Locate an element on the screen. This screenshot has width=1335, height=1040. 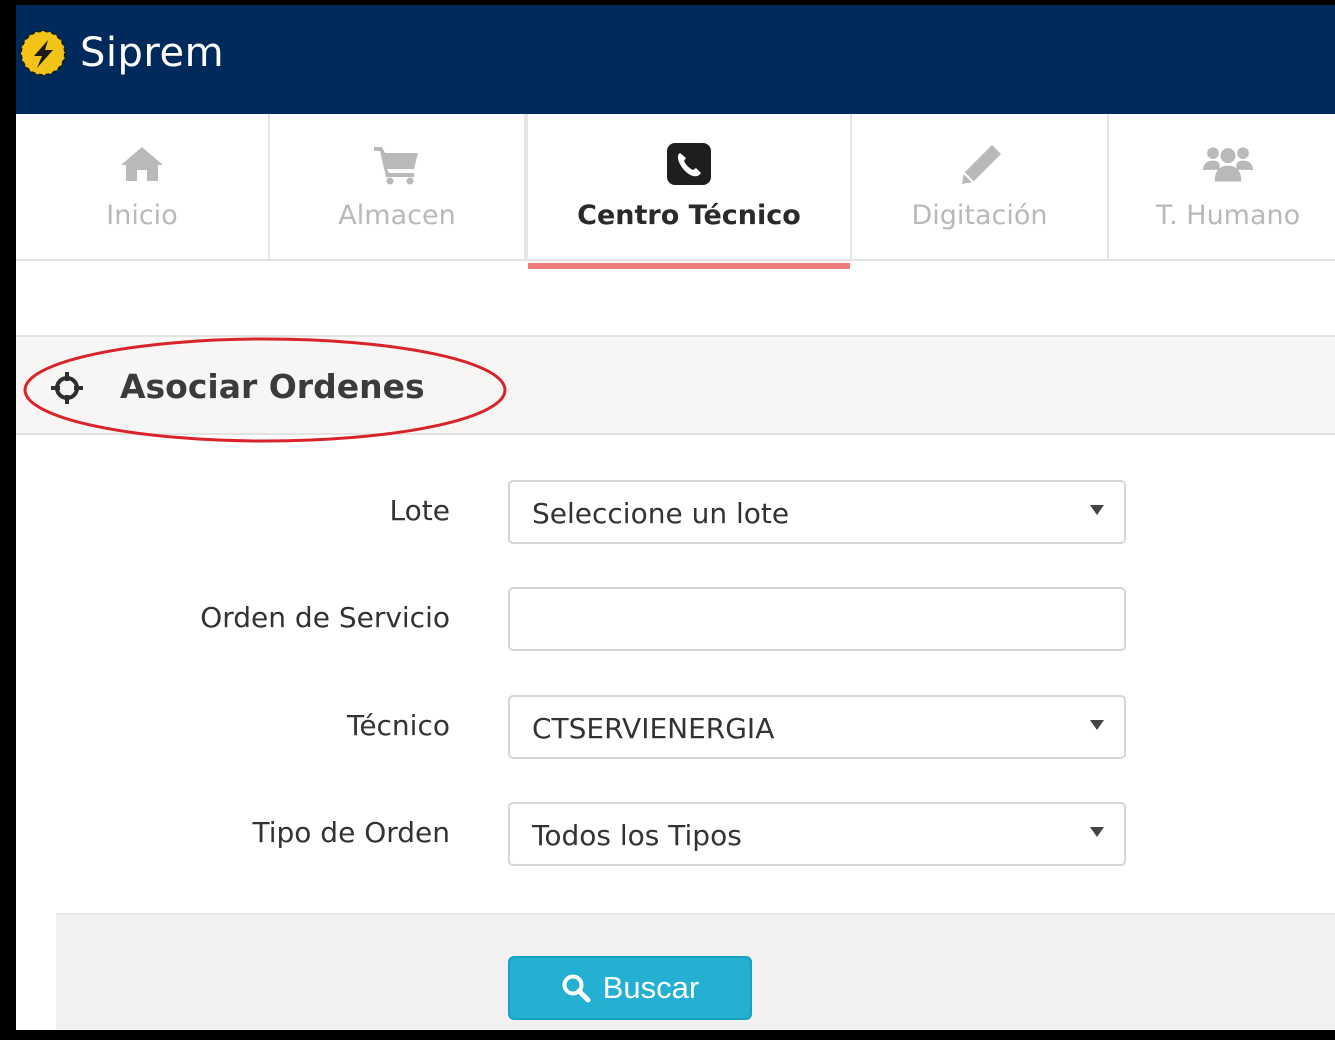
brand: Siprem is located at coordinates (121, 53).